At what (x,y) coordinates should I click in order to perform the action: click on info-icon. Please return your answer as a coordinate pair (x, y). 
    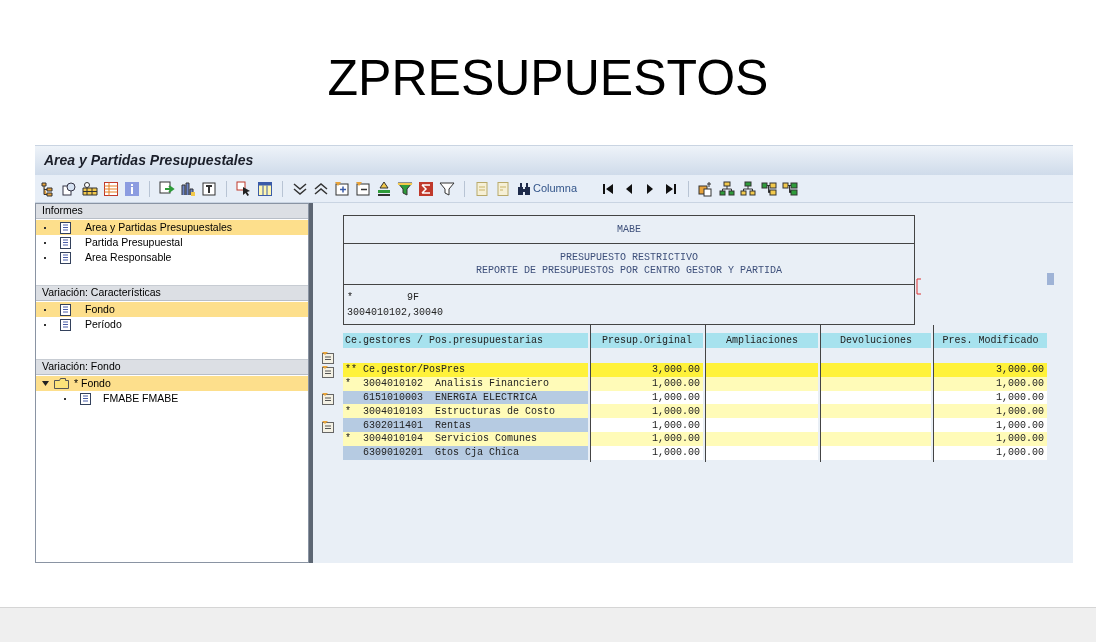
    Looking at the image, I should click on (132, 188).